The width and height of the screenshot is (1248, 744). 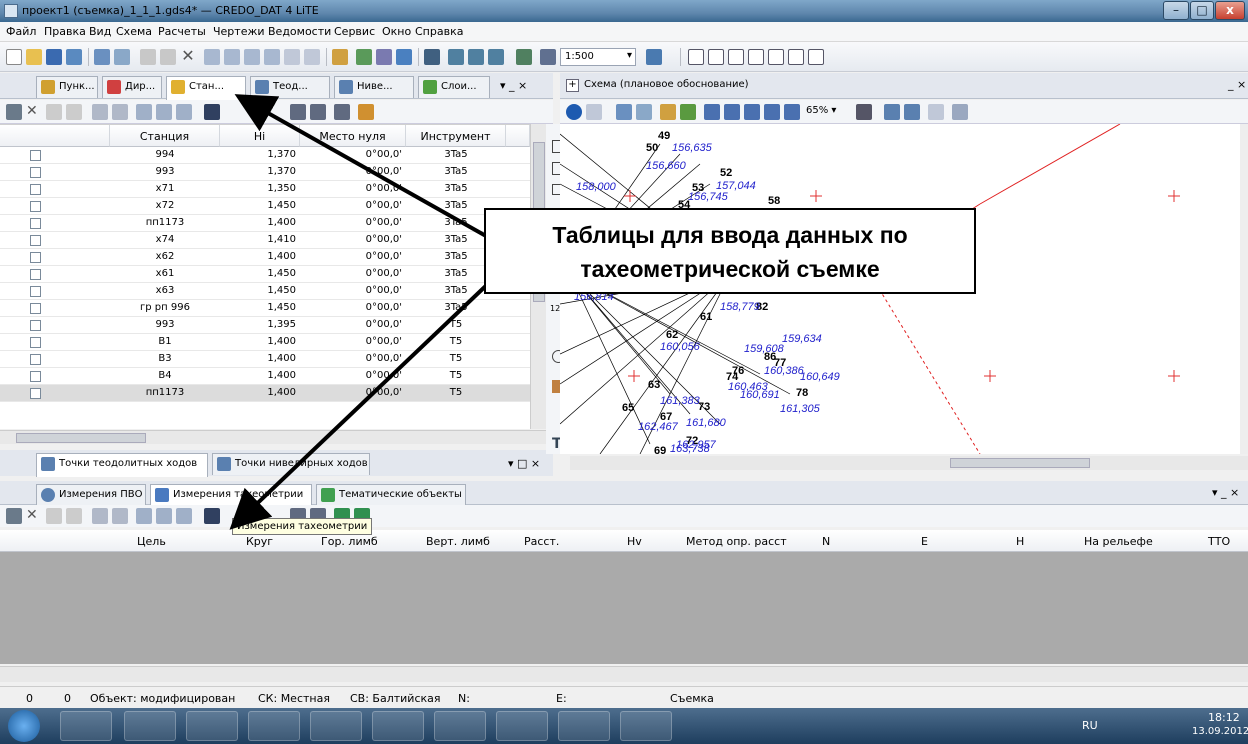 What do you see at coordinates (730, 235) in the screenshot?
I see `callout-line1: Таблицы для ввода данных по` at bounding box center [730, 235].